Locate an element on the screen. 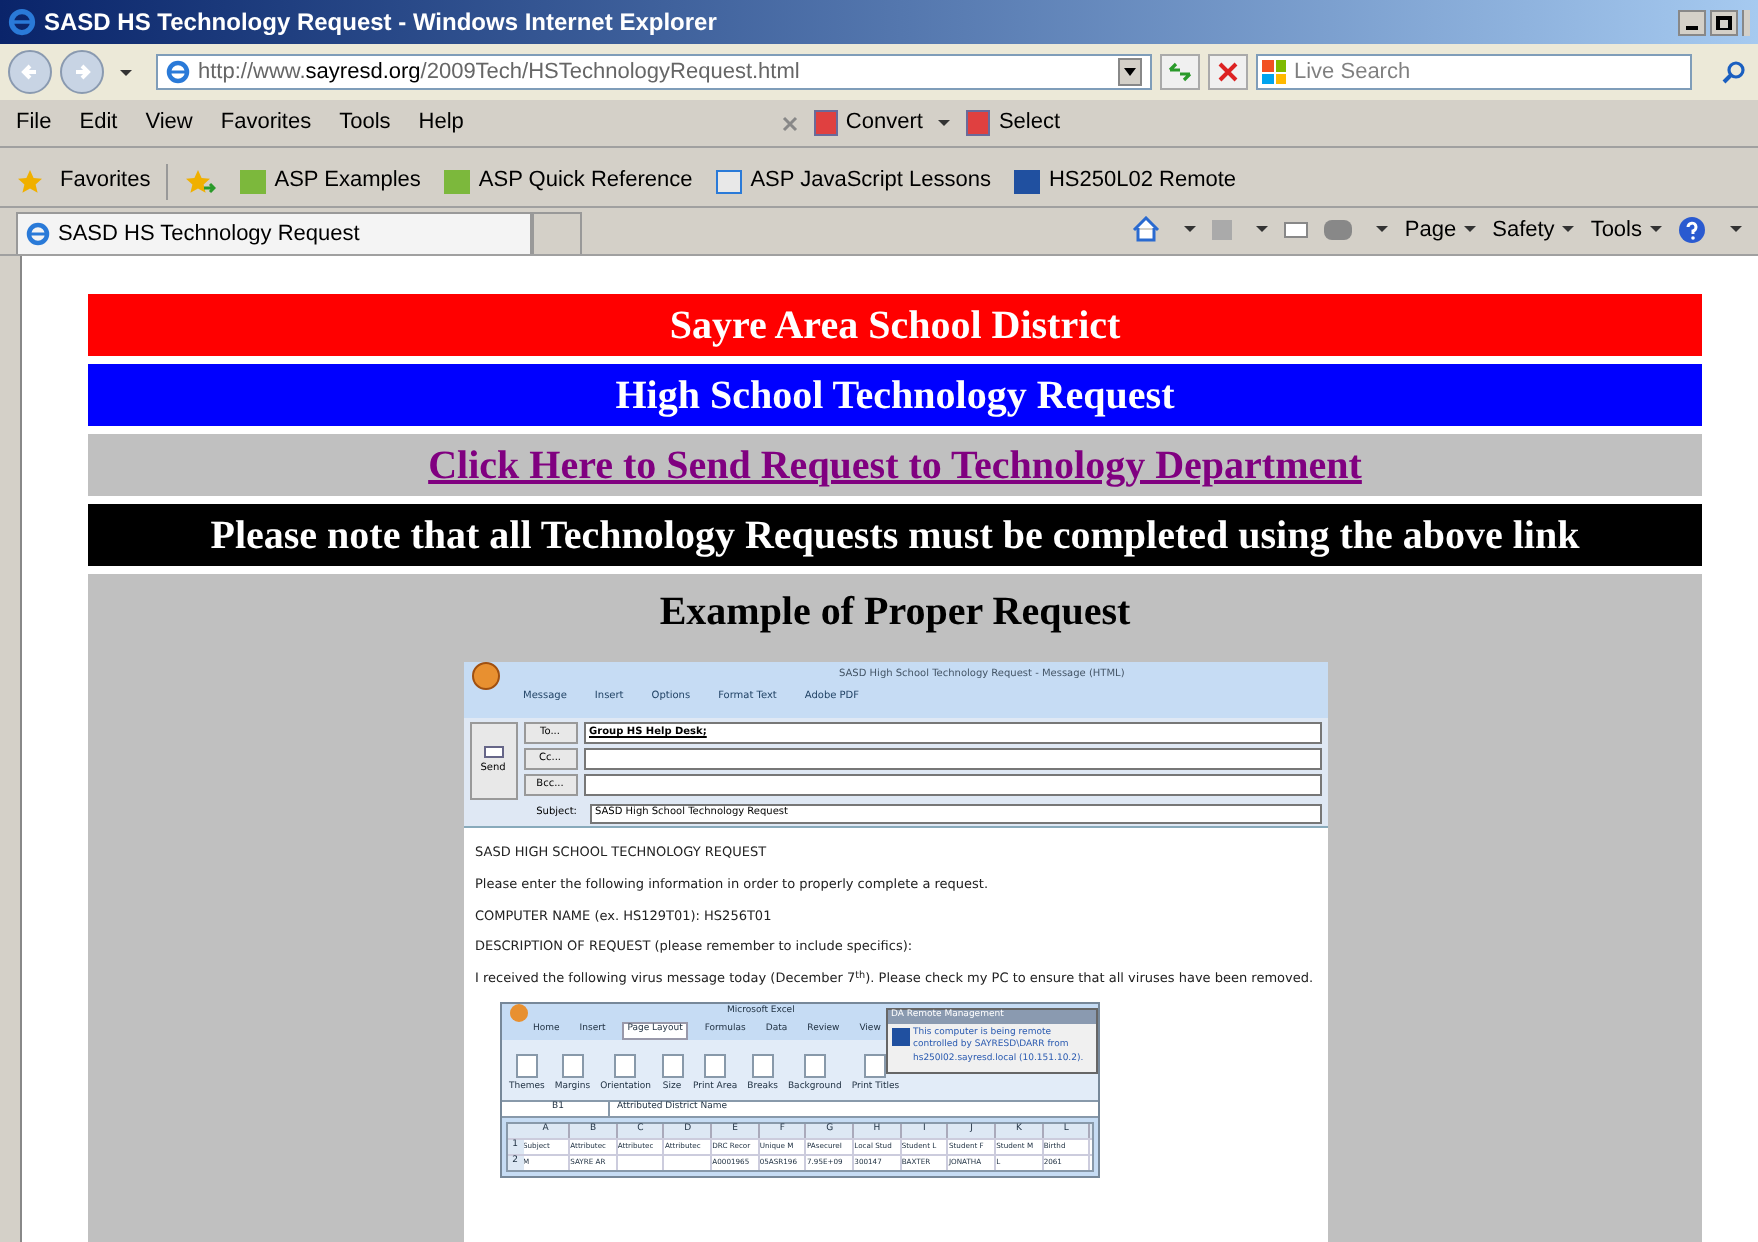  add-favorite-icon is located at coordinates (200, 181).